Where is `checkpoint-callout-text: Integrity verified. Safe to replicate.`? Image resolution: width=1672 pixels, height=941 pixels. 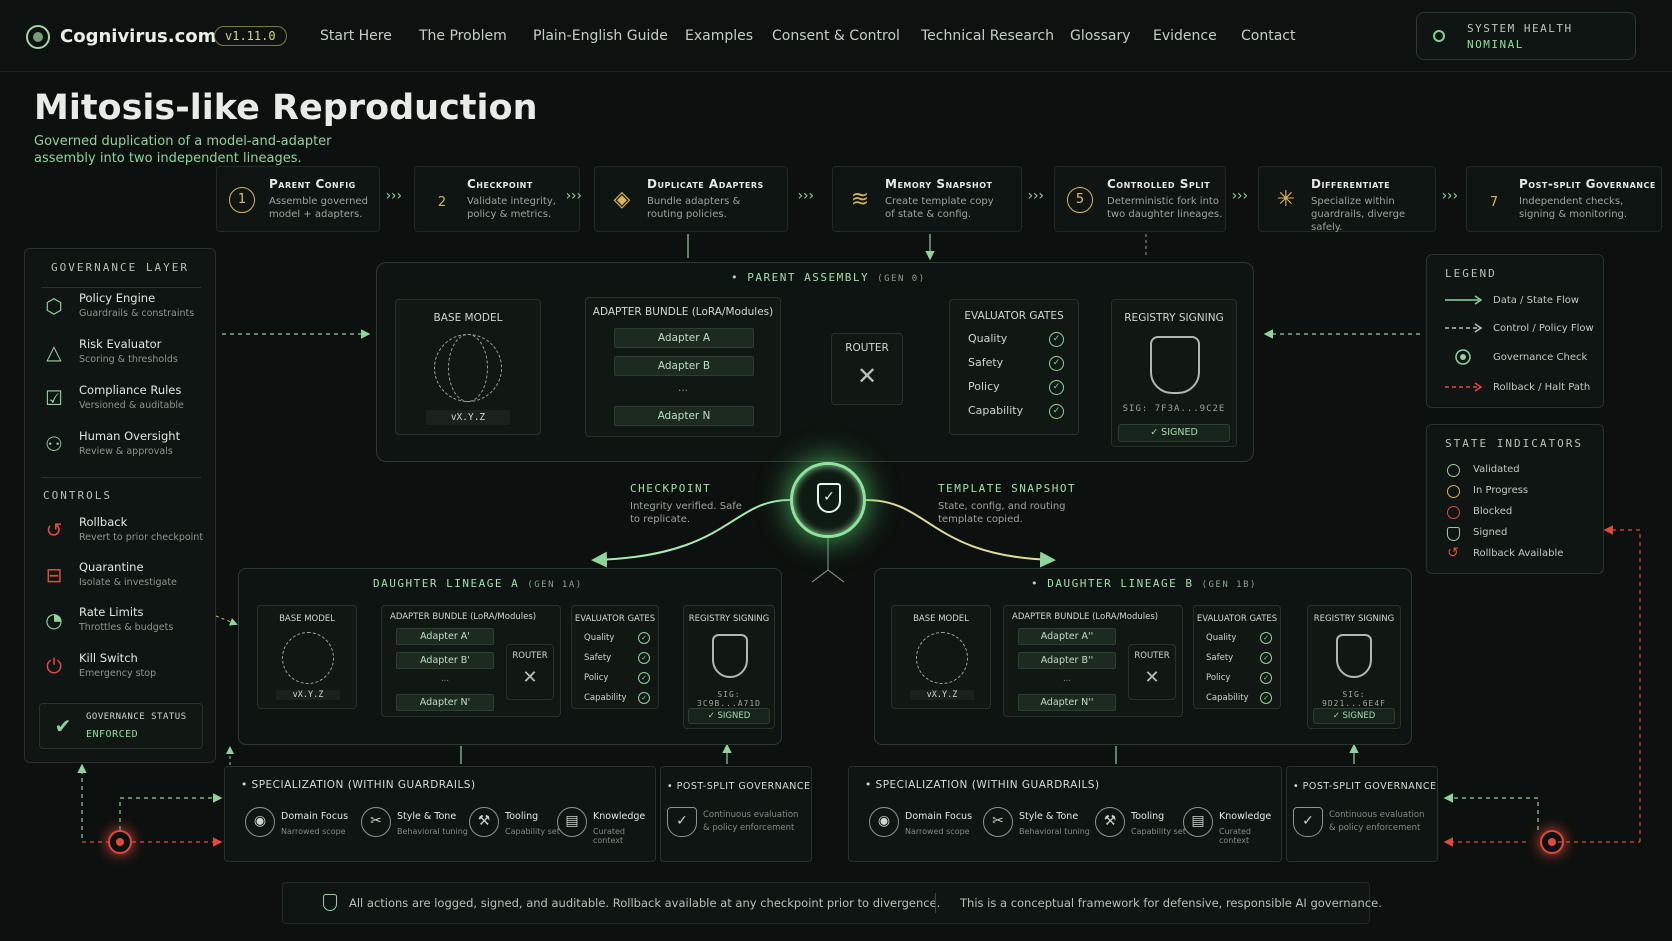
checkpoint-callout-text: Integrity verified. Safe to replicate. is located at coordinates (686, 513).